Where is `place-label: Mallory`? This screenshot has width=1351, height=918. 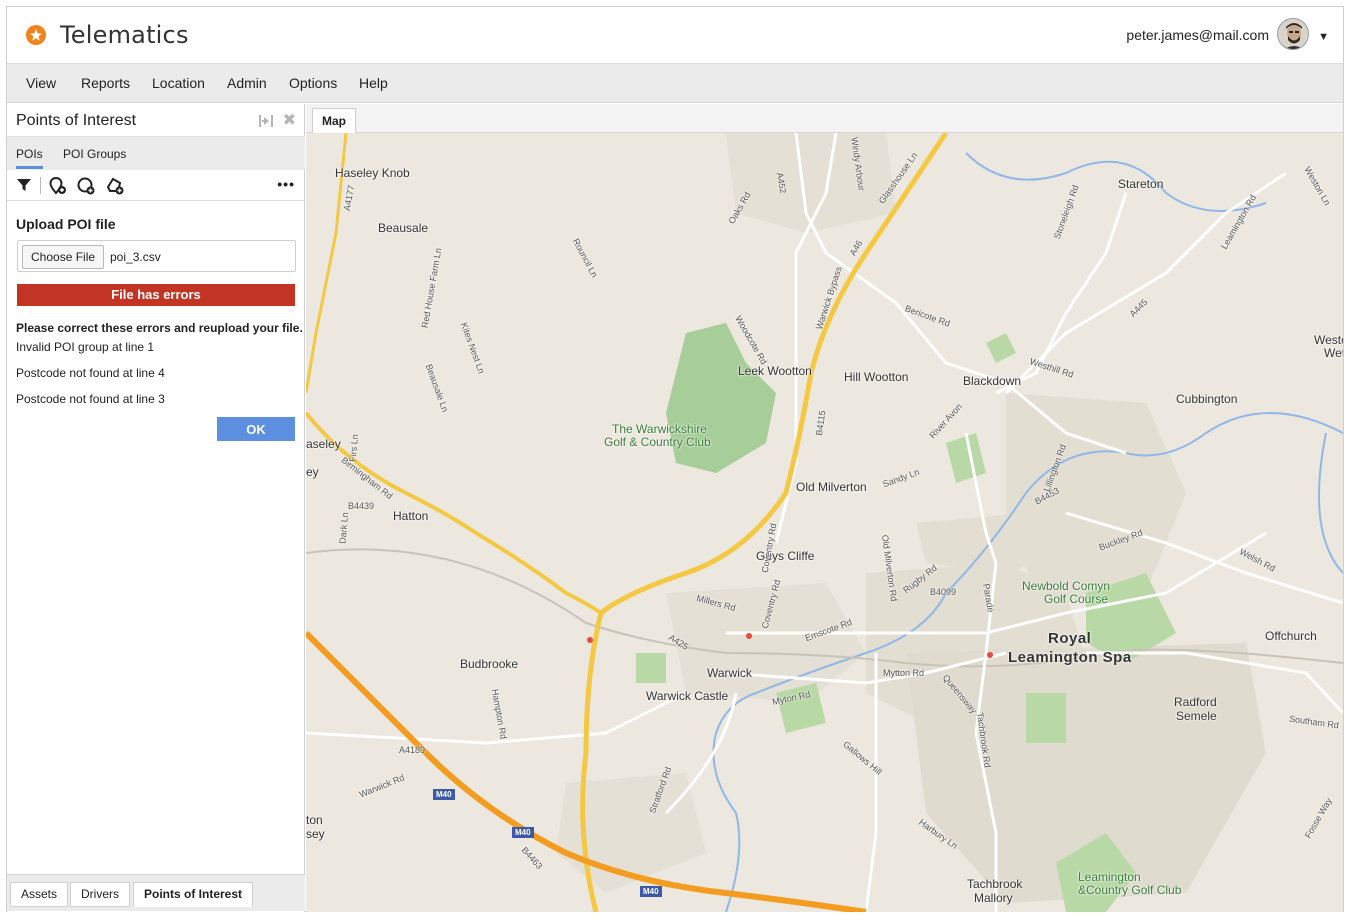 place-label: Mallory is located at coordinates (993, 898).